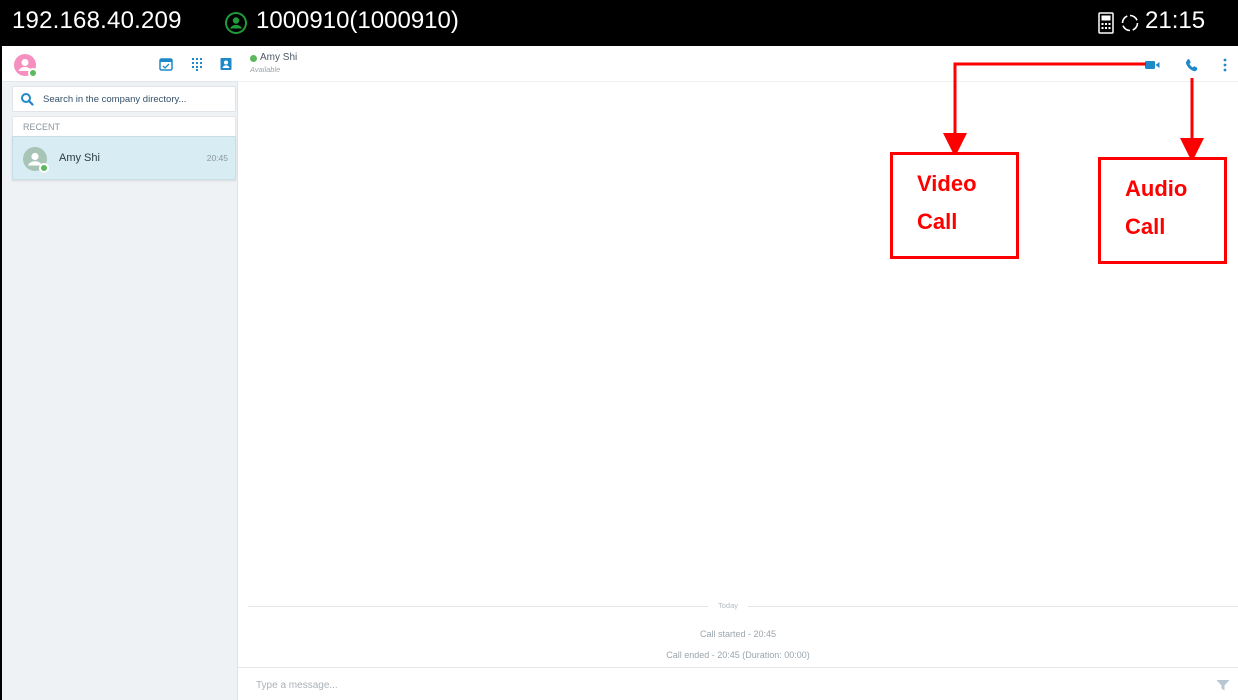 The height and width of the screenshot is (700, 1238). Describe the element at coordinates (166, 64) in the screenshot. I see `calendar-icon` at that location.